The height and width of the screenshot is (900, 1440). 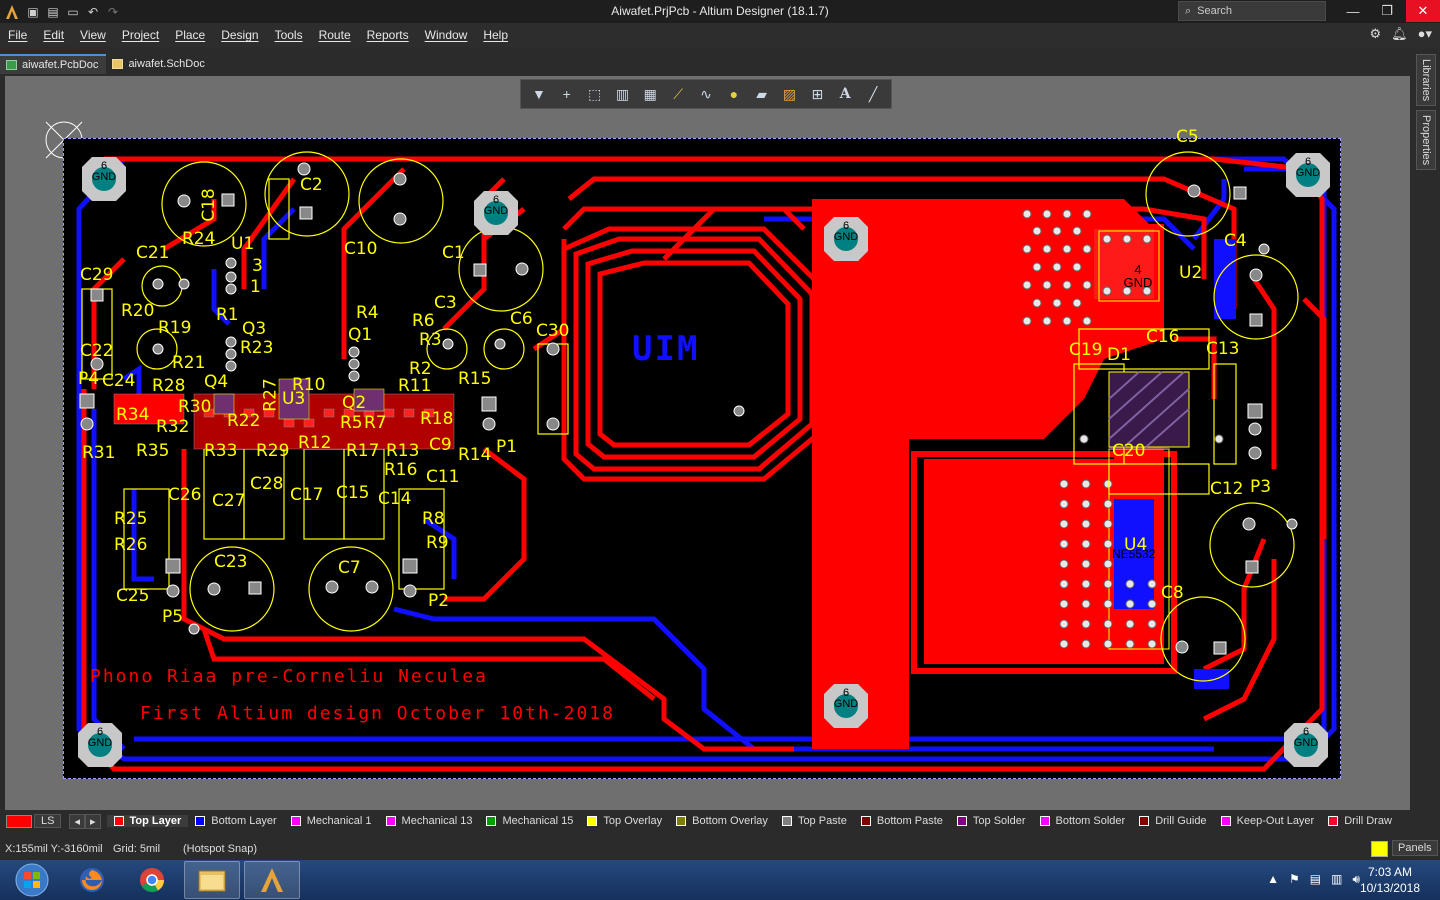 What do you see at coordinates (335, 35) in the screenshot?
I see `menu-route: Route` at bounding box center [335, 35].